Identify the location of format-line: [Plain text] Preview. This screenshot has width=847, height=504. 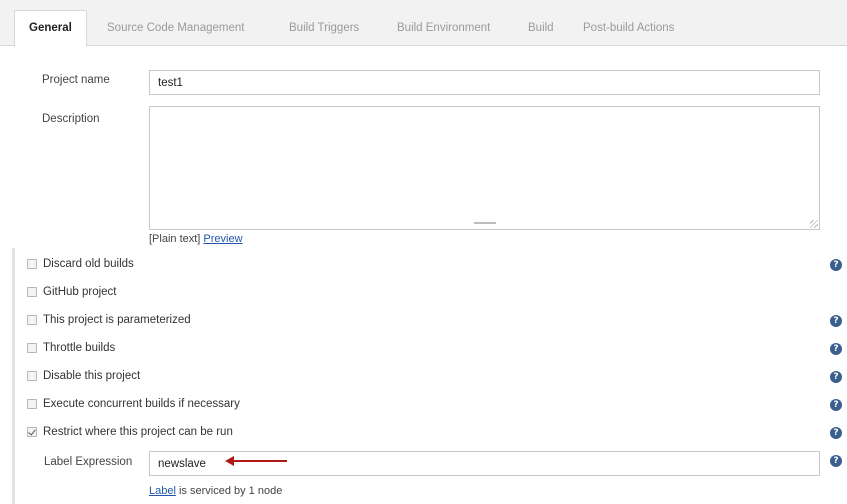
(196, 239).